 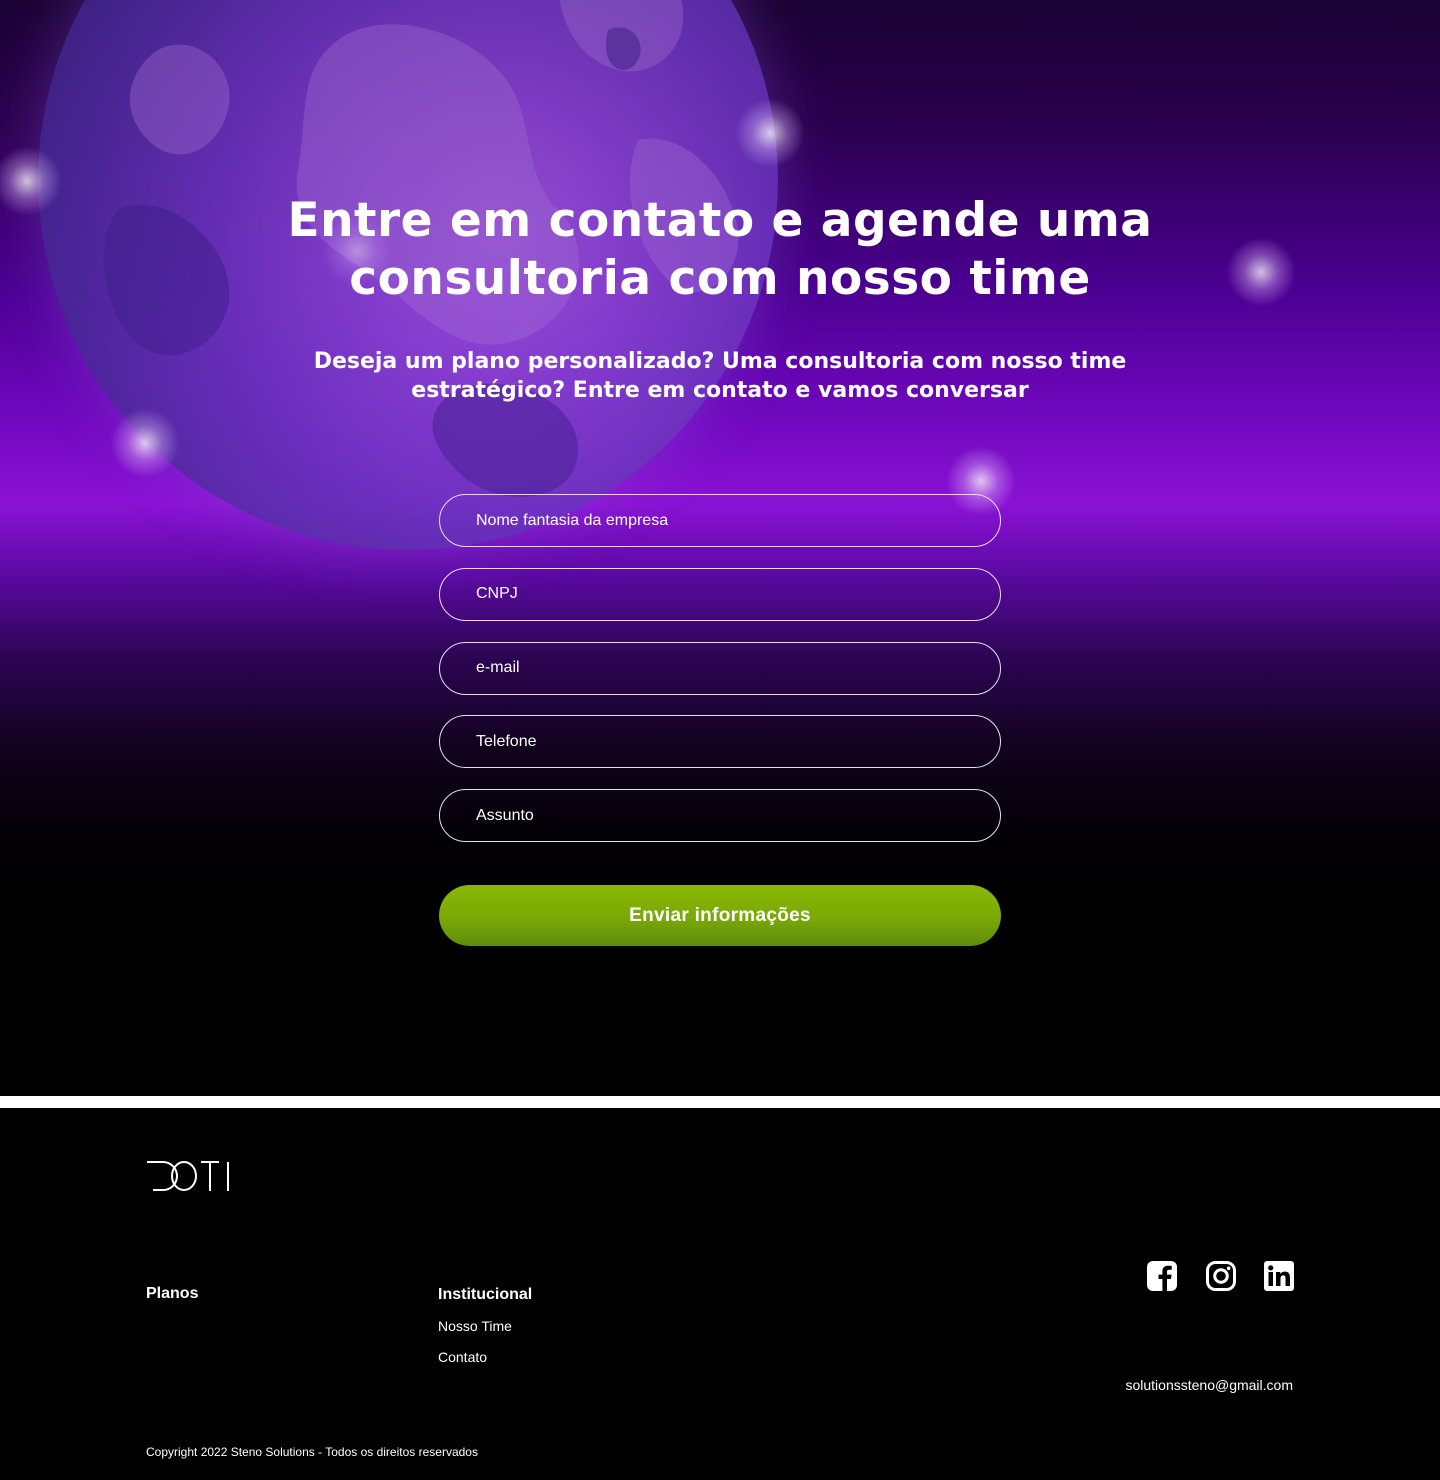 What do you see at coordinates (720, 816) in the screenshot?
I see `subject-field: Assunto` at bounding box center [720, 816].